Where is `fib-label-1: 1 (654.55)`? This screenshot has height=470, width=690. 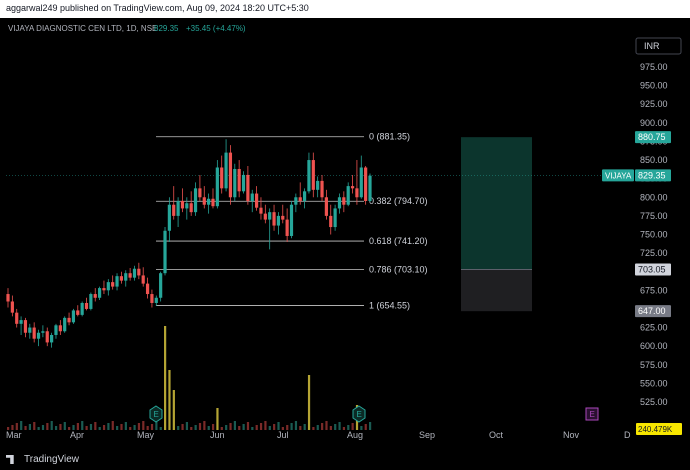
fib-label-1: 1 (654.55) is located at coordinates (389, 306).